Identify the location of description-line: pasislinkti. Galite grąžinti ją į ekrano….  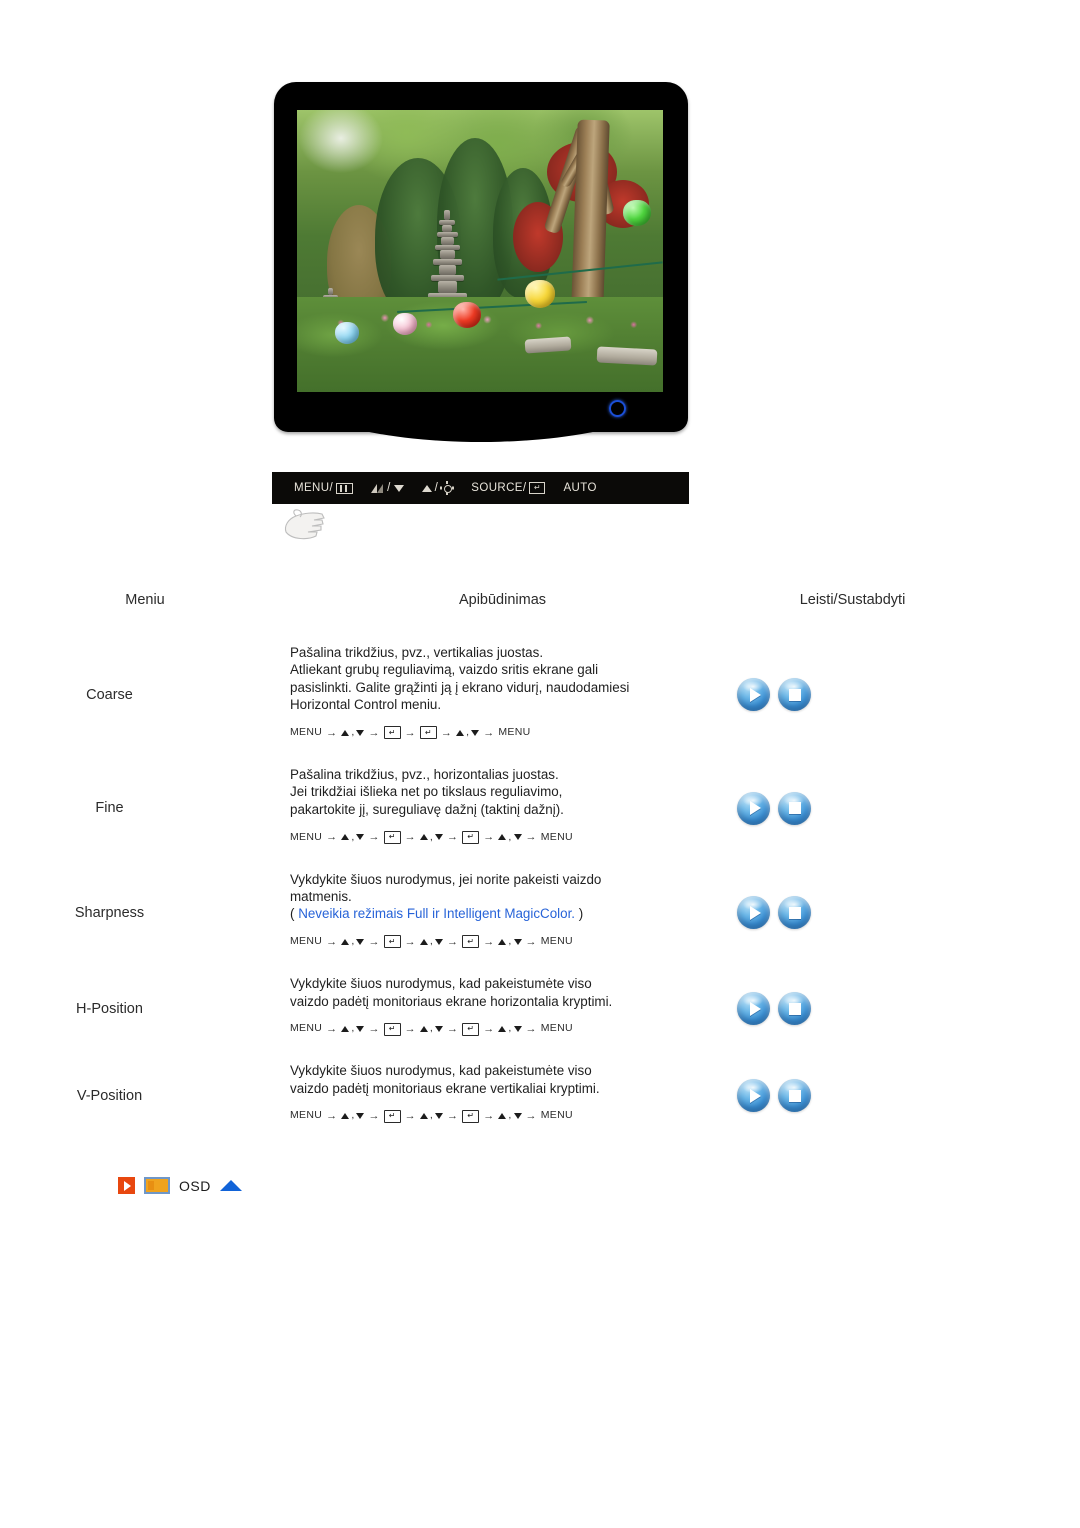
(460, 687).